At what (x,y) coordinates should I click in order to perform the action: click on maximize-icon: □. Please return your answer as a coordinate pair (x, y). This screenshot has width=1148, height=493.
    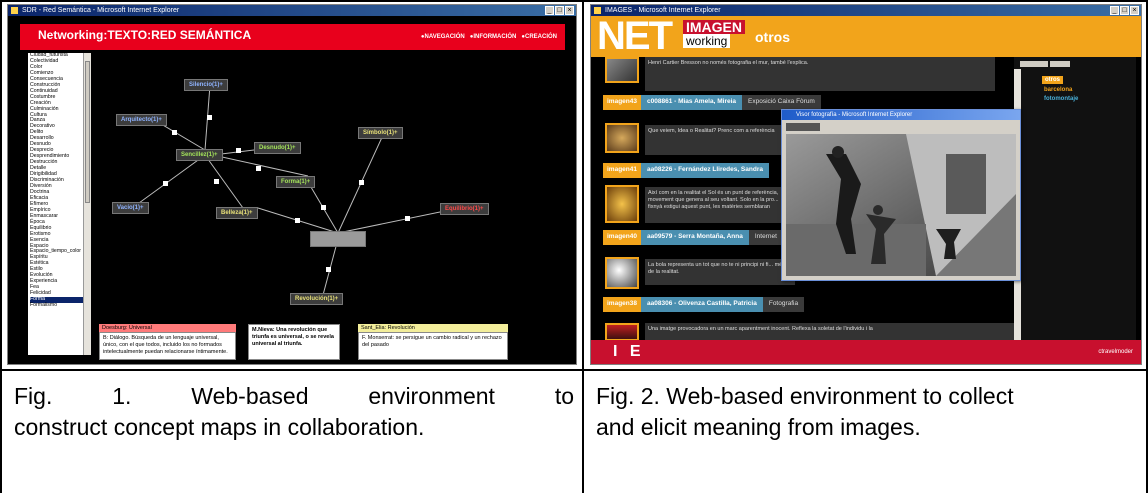
    Looking at the image, I should click on (1124, 10).